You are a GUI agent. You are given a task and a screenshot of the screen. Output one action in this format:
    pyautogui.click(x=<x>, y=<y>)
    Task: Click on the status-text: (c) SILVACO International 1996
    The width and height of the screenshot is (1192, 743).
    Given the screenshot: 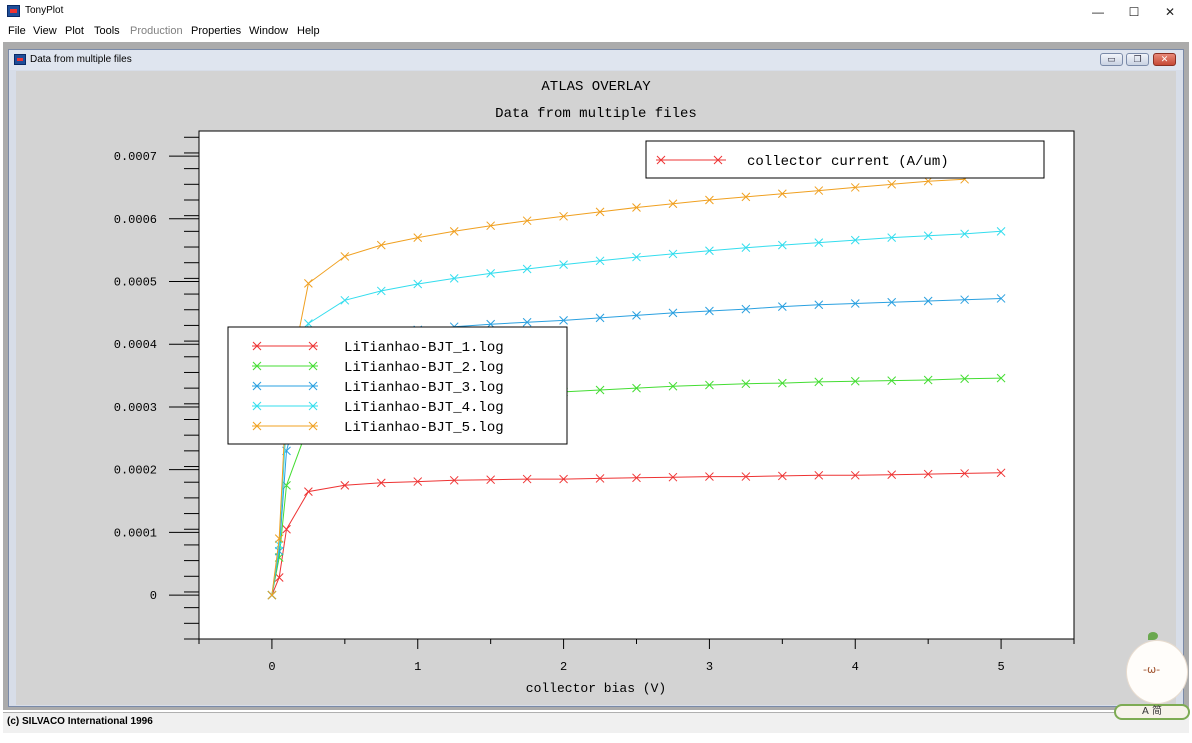 What is the action you would take?
    pyautogui.click(x=80, y=721)
    